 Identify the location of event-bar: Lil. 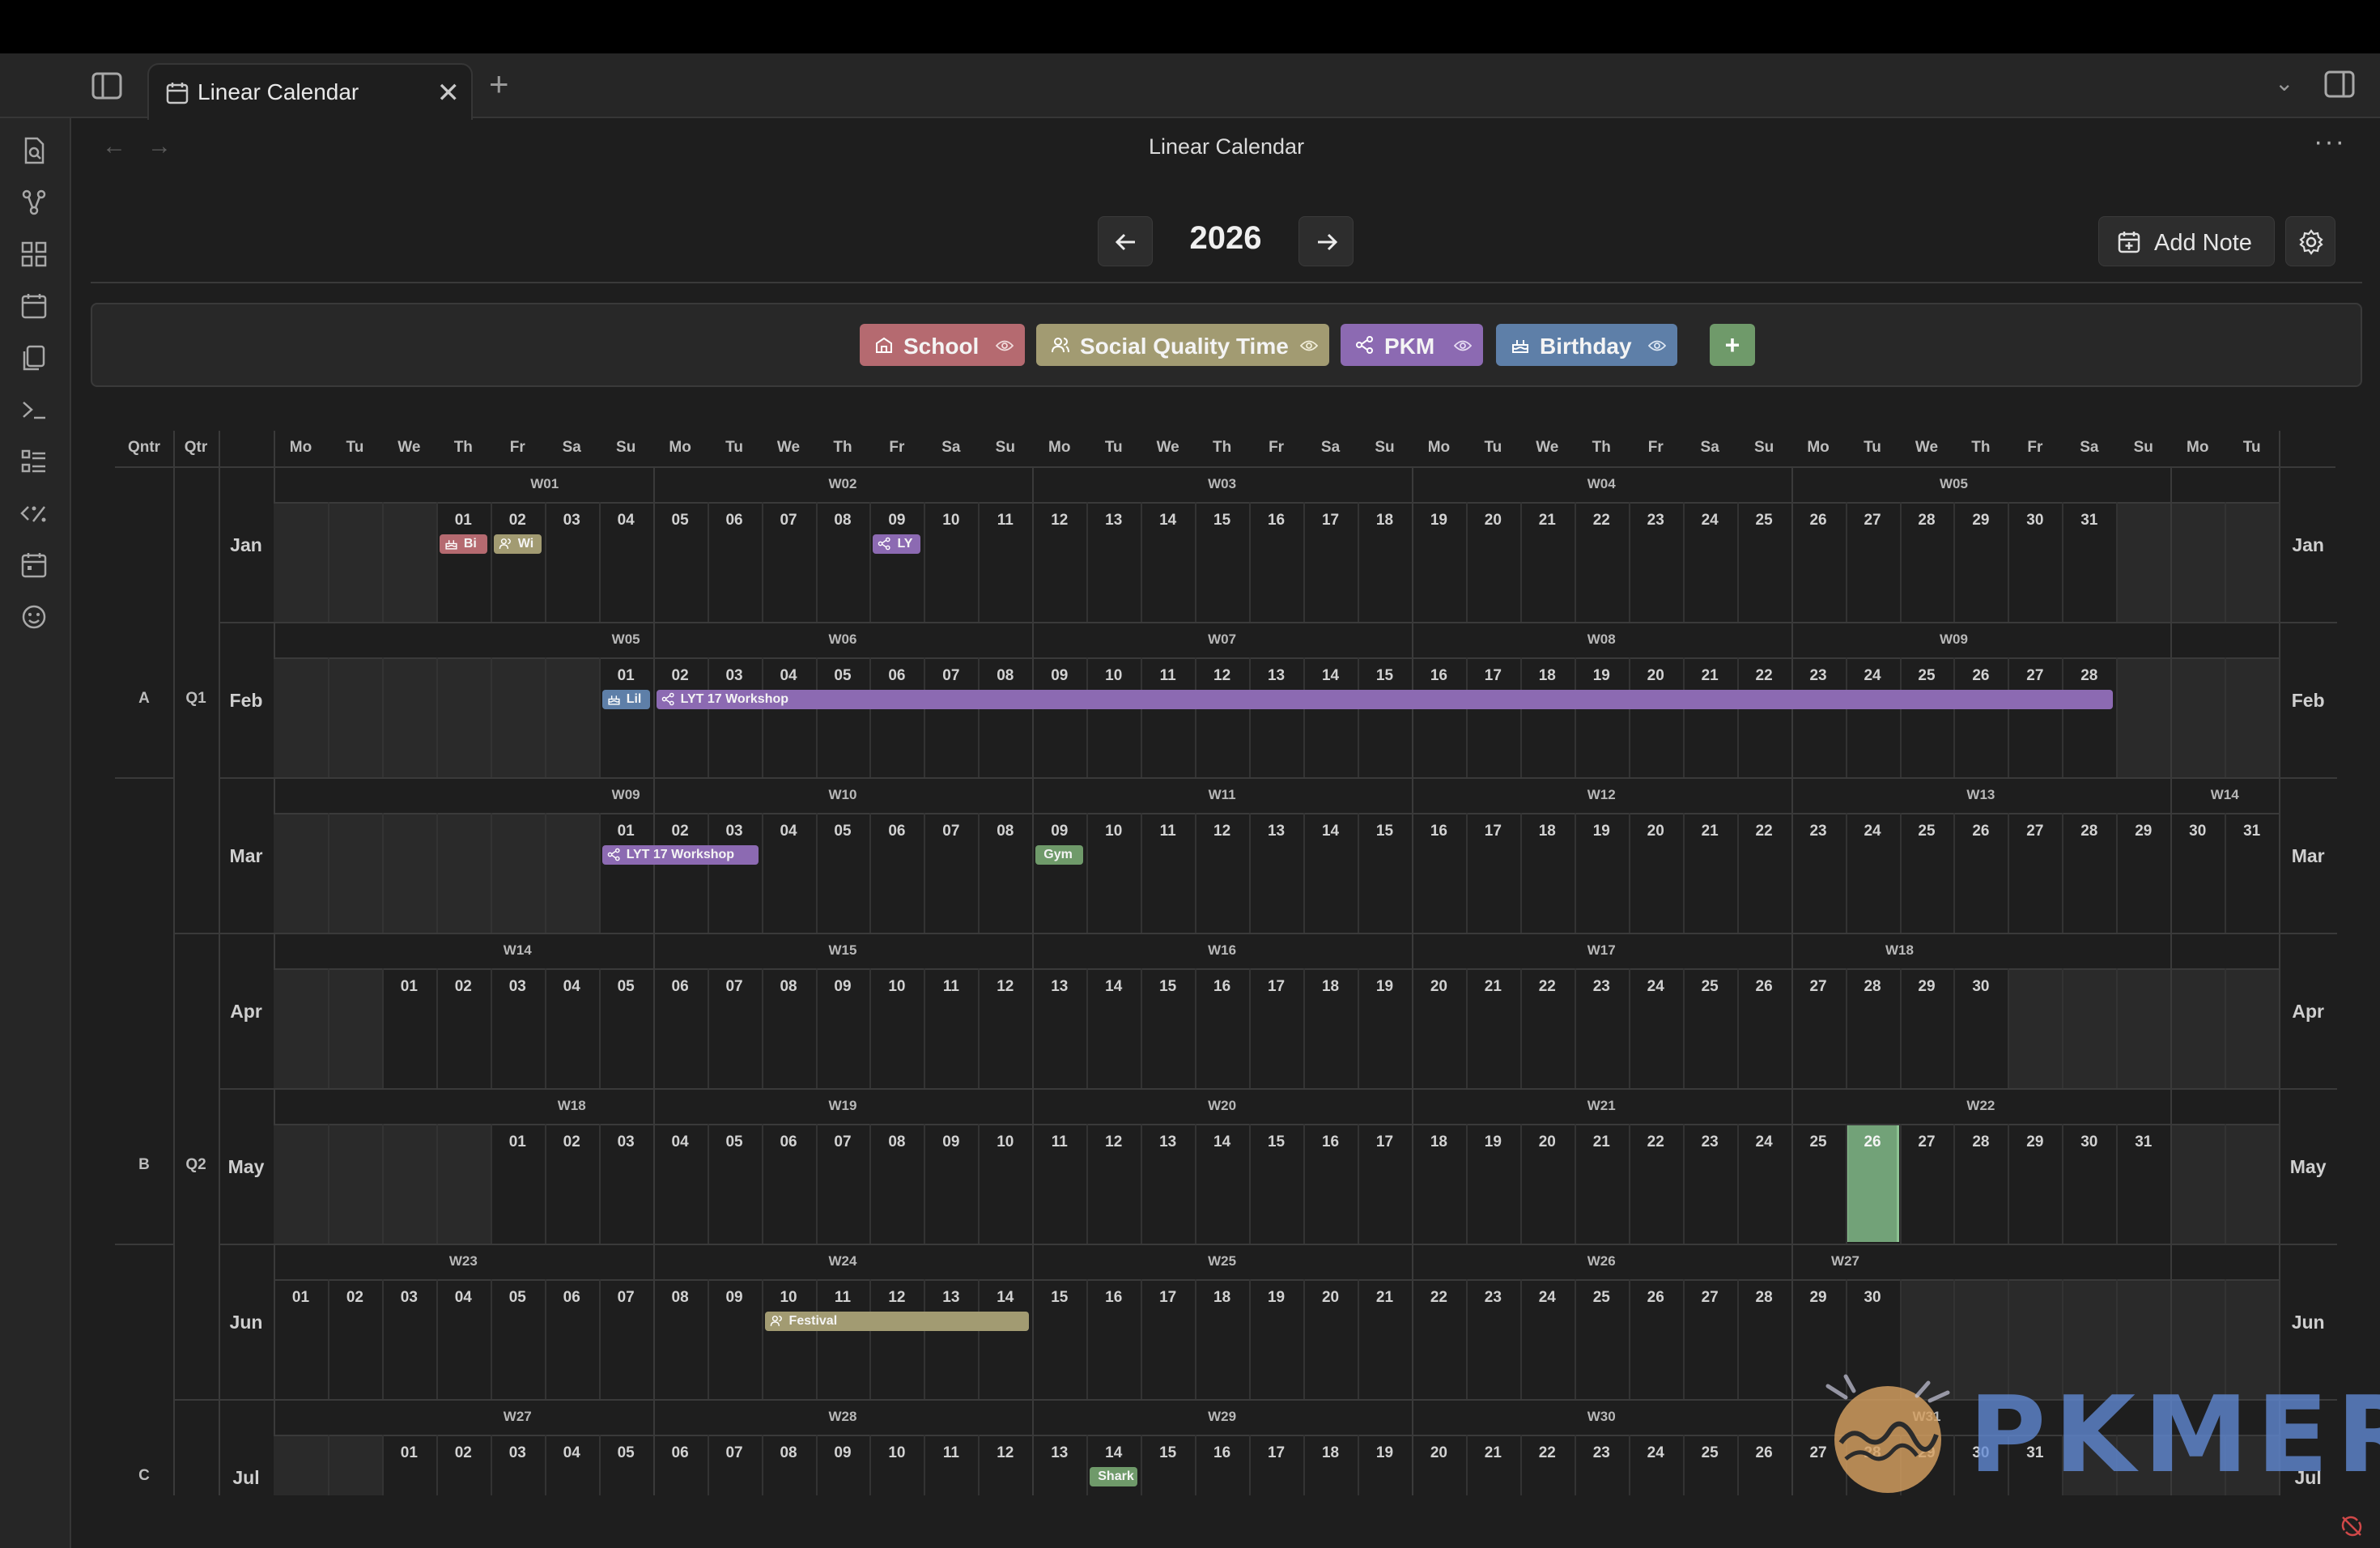
(626, 699).